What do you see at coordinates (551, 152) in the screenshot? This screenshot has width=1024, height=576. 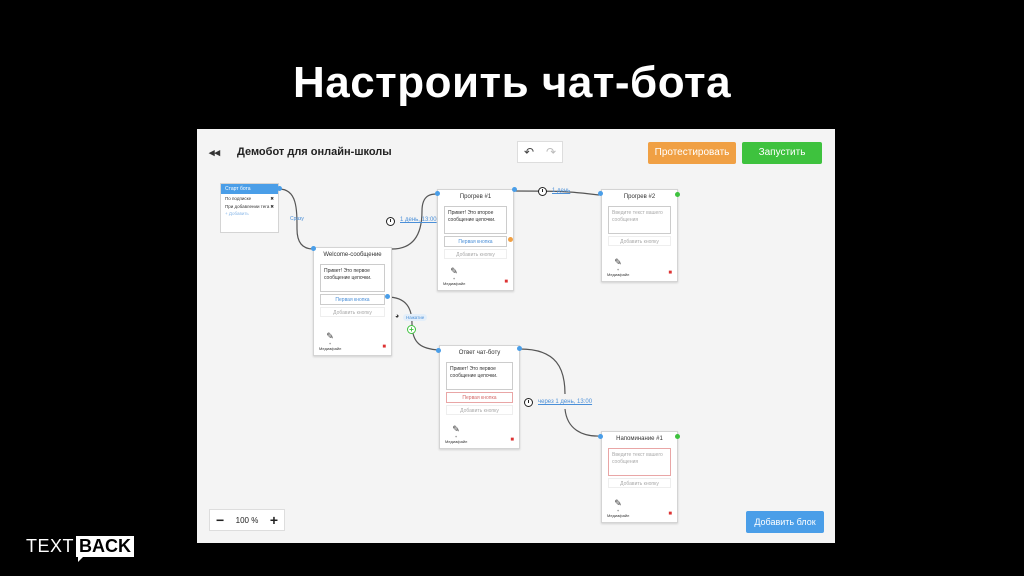 I see `redo-icon: ↷` at bounding box center [551, 152].